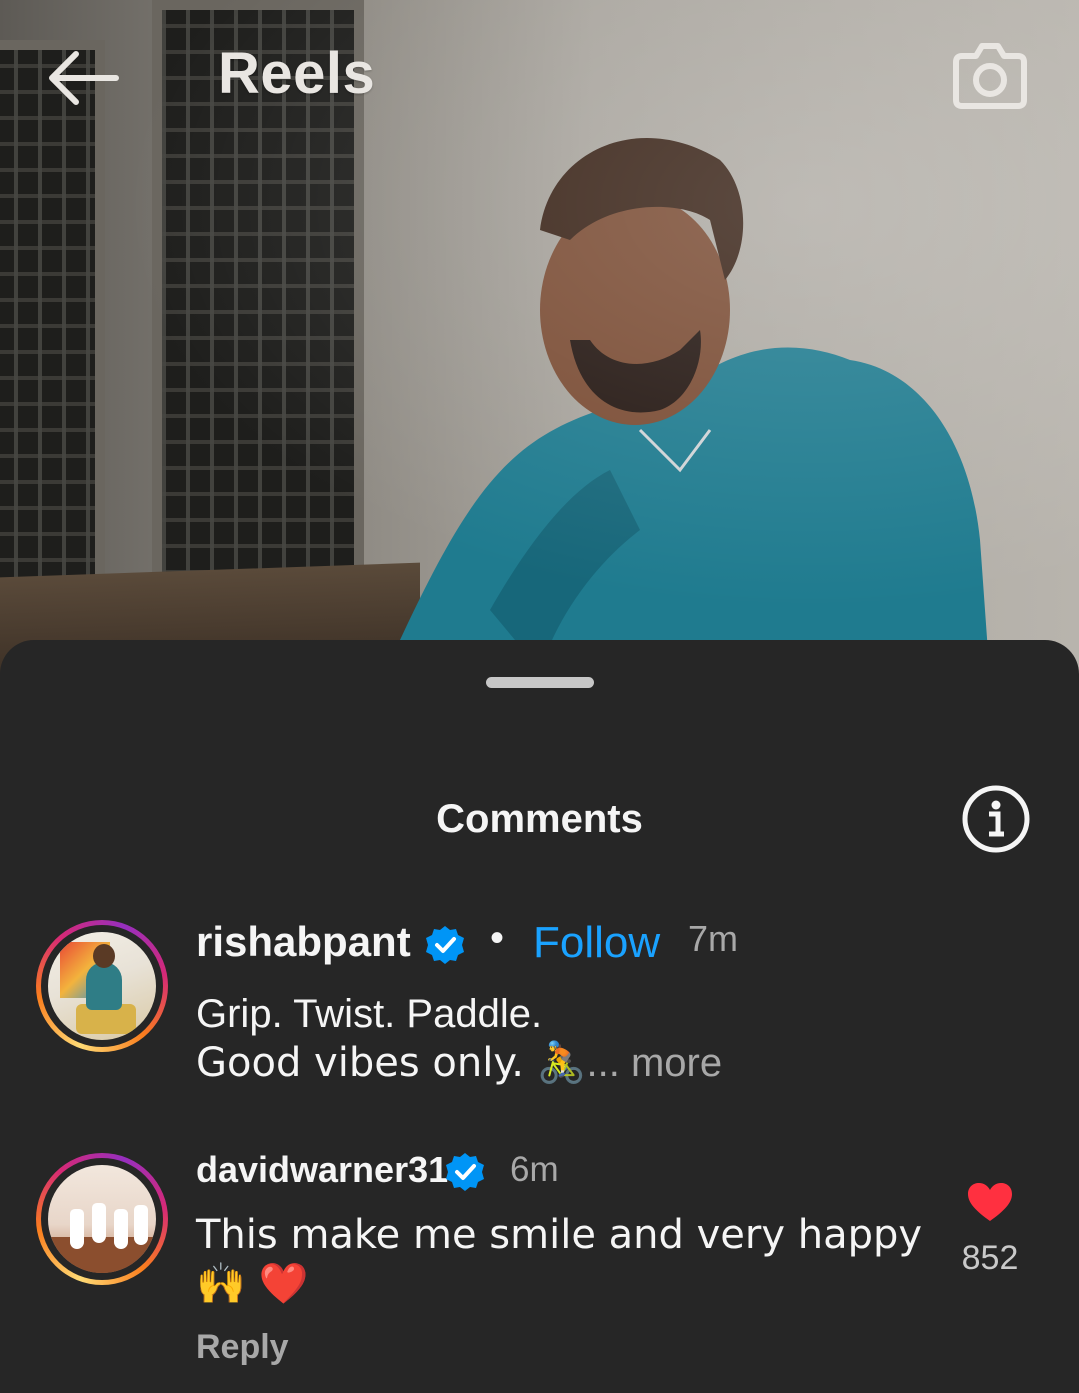 The height and width of the screenshot is (1393, 1079). What do you see at coordinates (713, 938) in the screenshot?
I see `comment-timestamp: 7m` at bounding box center [713, 938].